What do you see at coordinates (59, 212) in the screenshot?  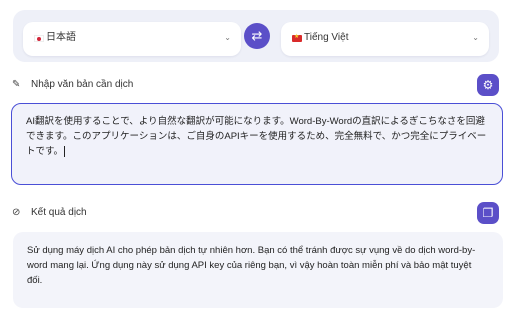 I see `output-label-text: Kết quả dịch` at bounding box center [59, 212].